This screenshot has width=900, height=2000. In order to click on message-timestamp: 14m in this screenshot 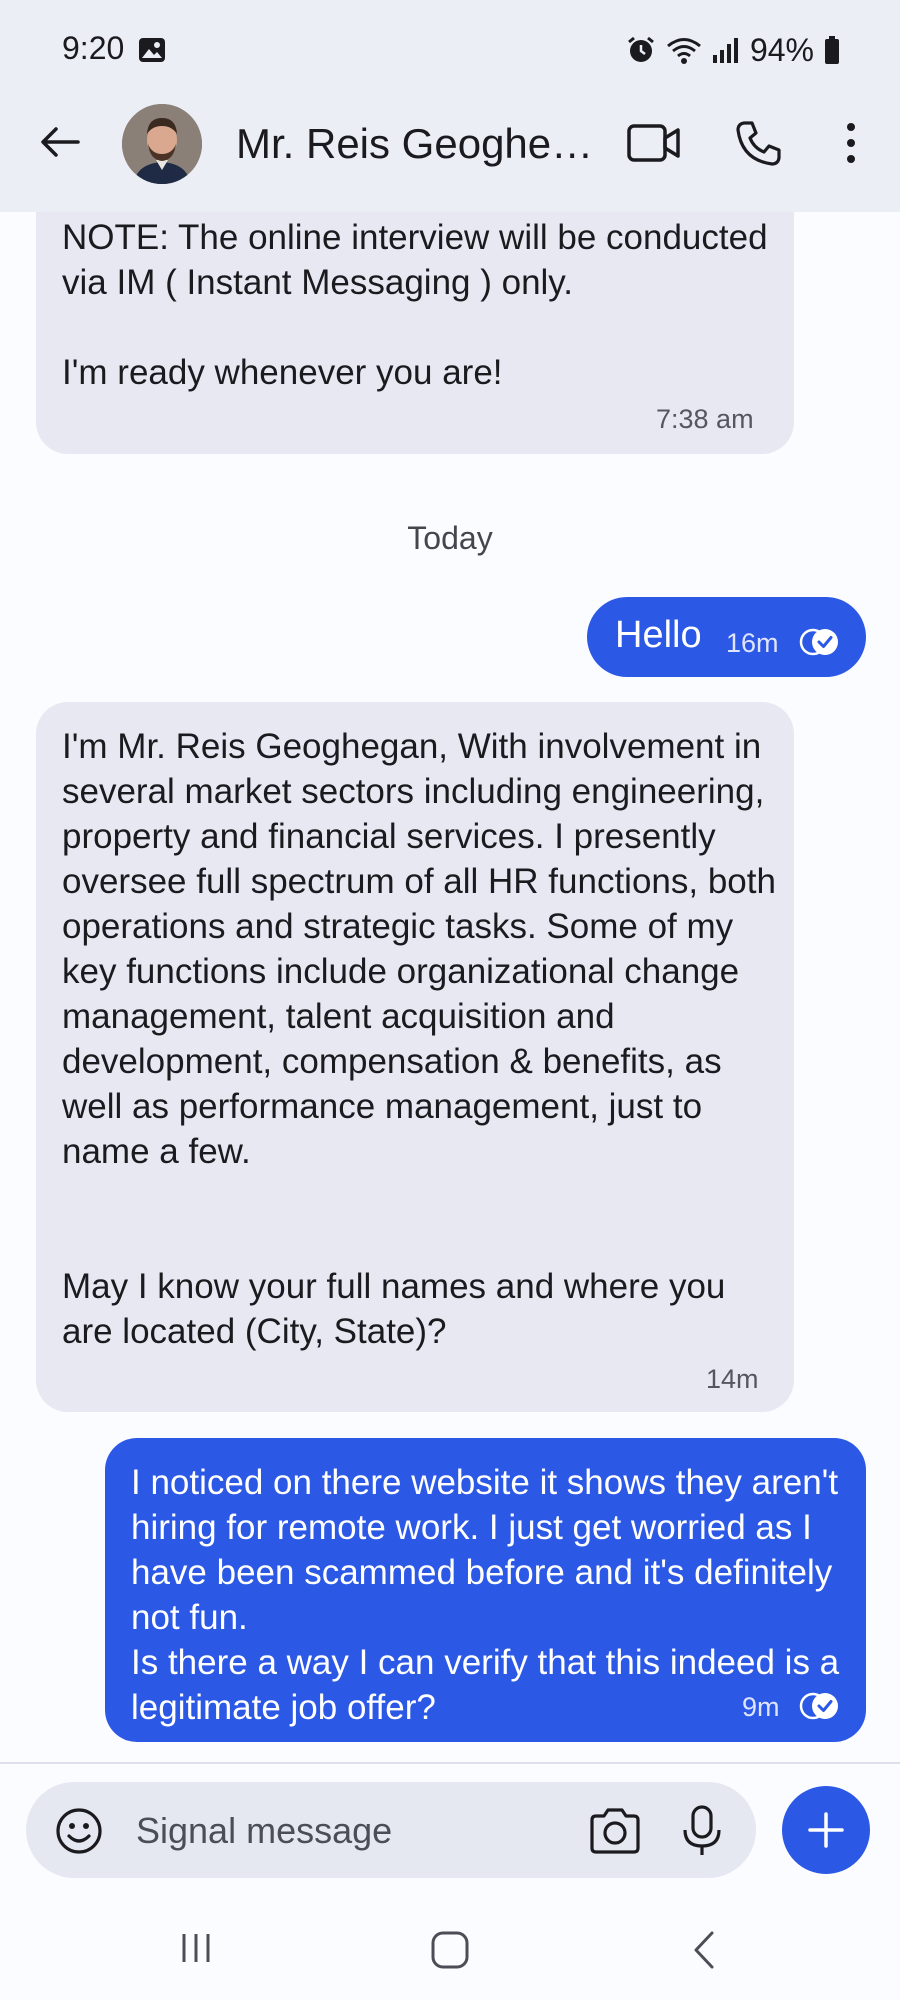, I will do `click(732, 1379)`.